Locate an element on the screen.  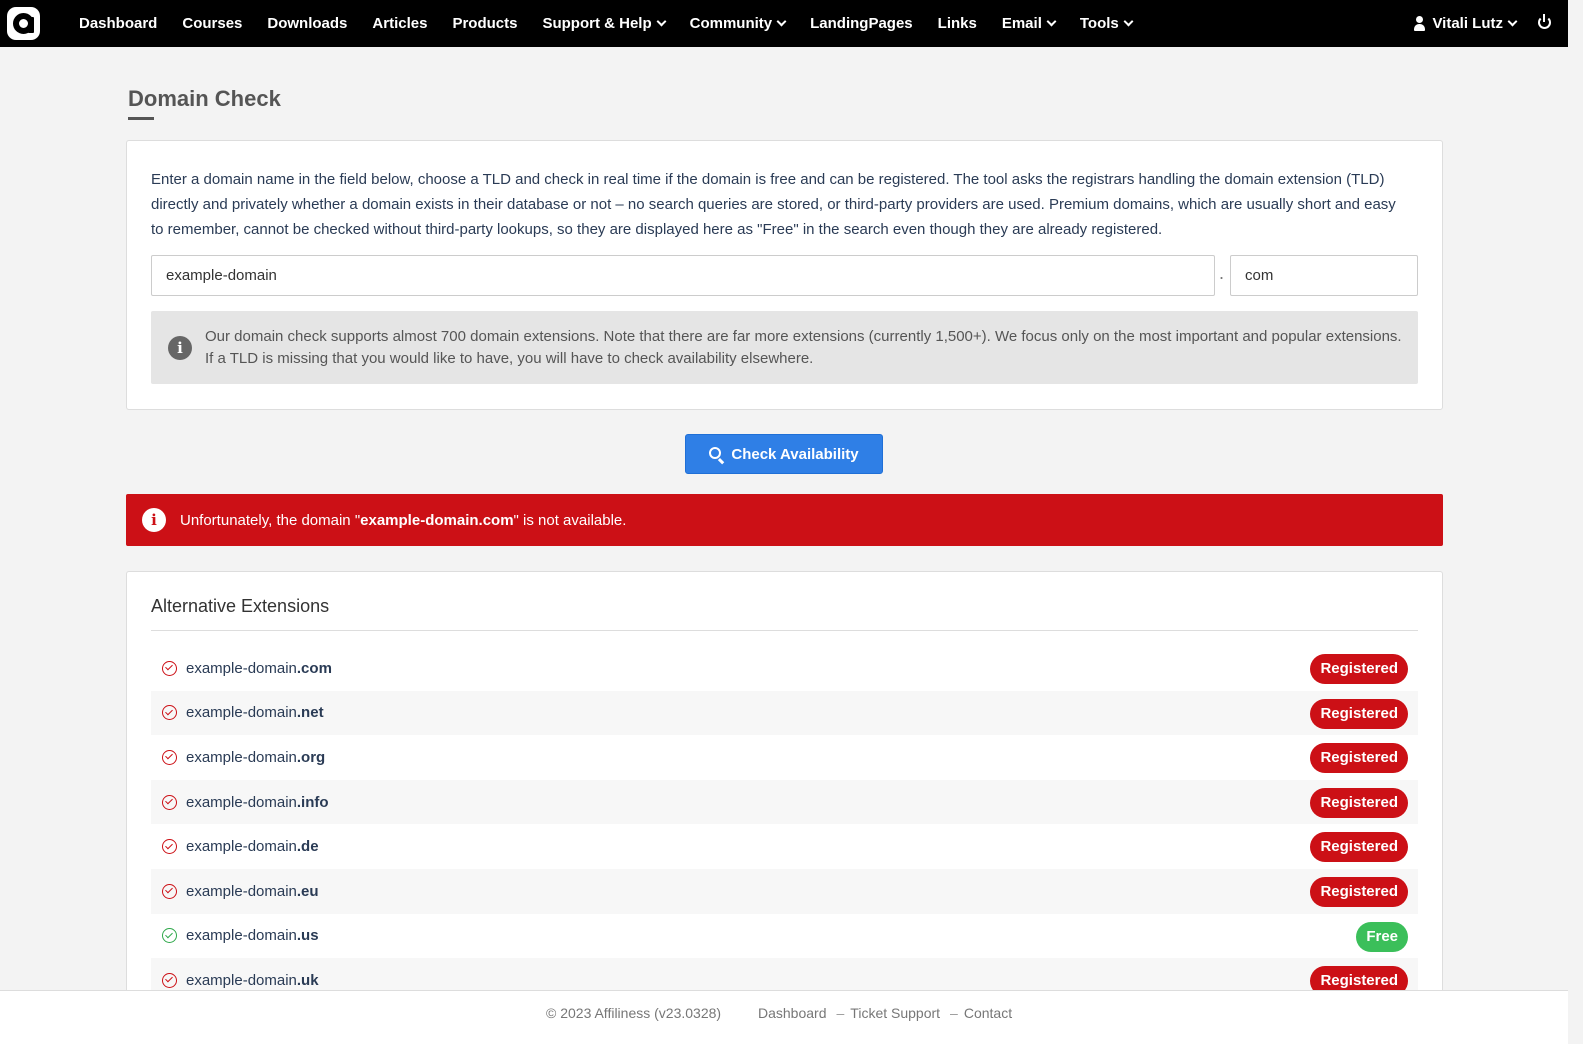
nav-item: Downloads is located at coordinates (307, 23).